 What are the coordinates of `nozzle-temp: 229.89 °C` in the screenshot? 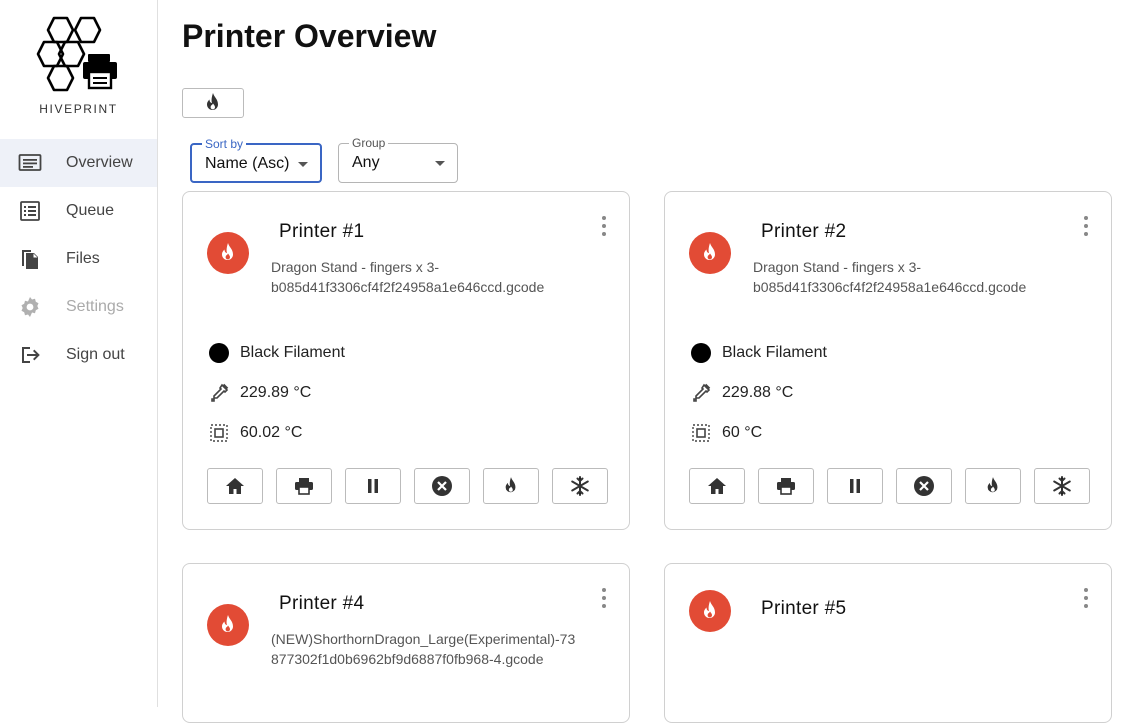 It's located at (276, 392).